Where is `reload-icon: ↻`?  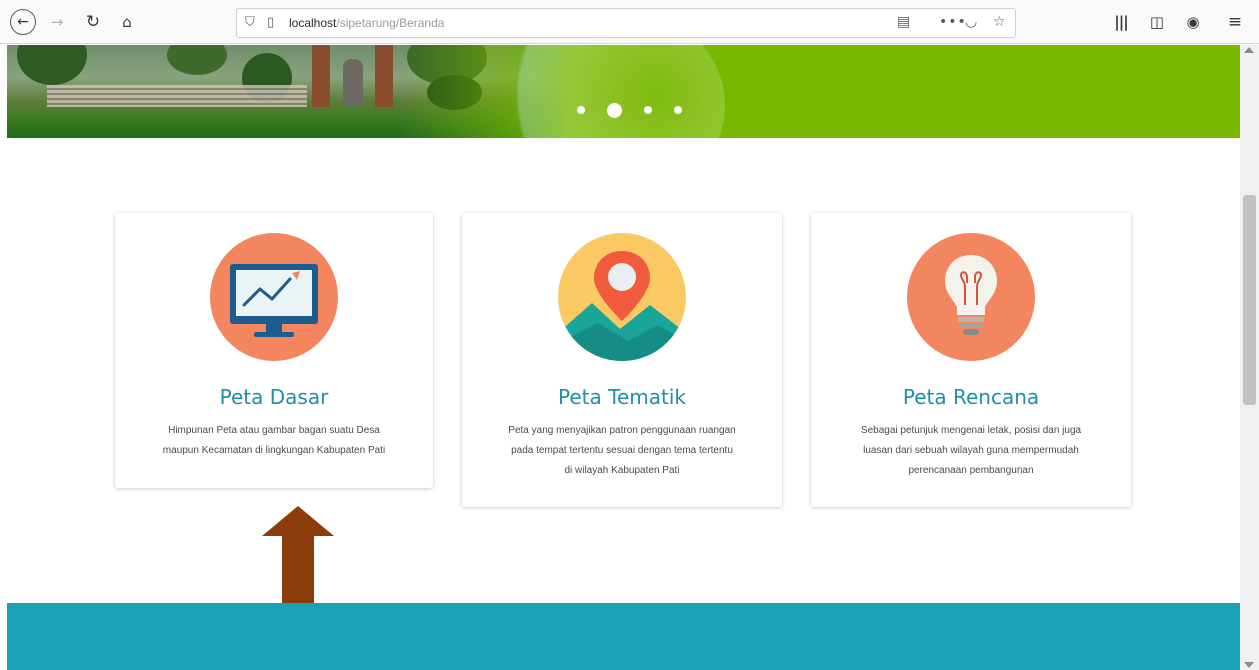 reload-icon: ↻ is located at coordinates (93, 22).